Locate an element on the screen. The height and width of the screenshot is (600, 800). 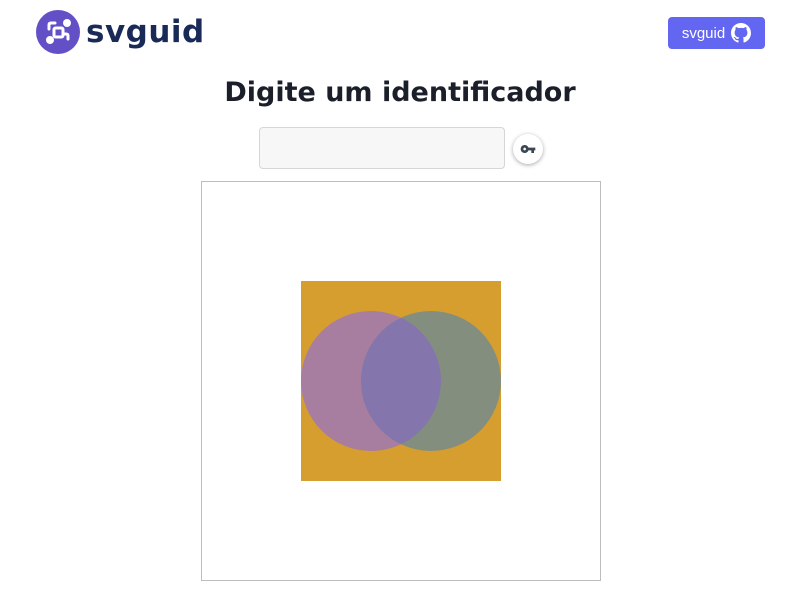
logo-text: svguid is located at coordinates (145, 32).